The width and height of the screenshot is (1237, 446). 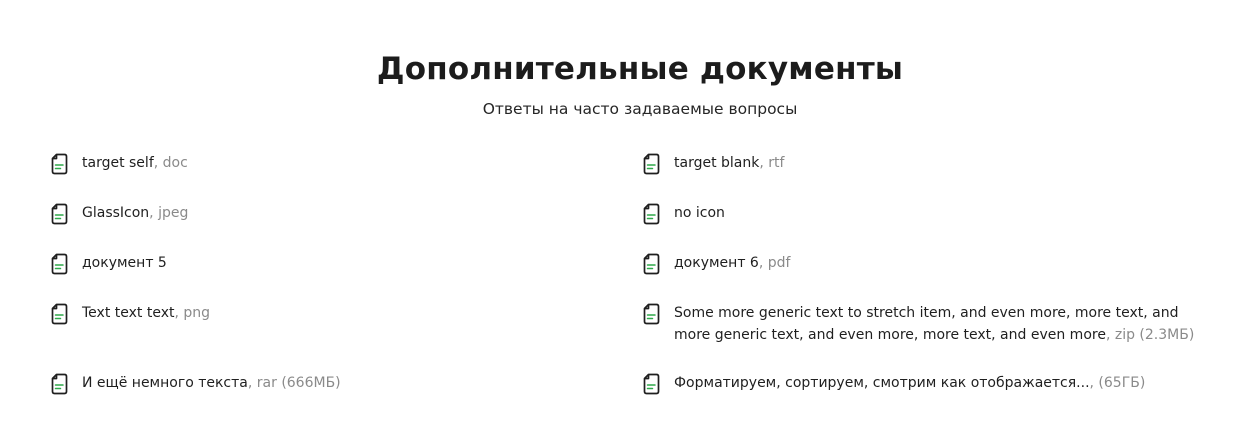 I want to click on document-item: документ 6, pdf, so click(x=927, y=277).